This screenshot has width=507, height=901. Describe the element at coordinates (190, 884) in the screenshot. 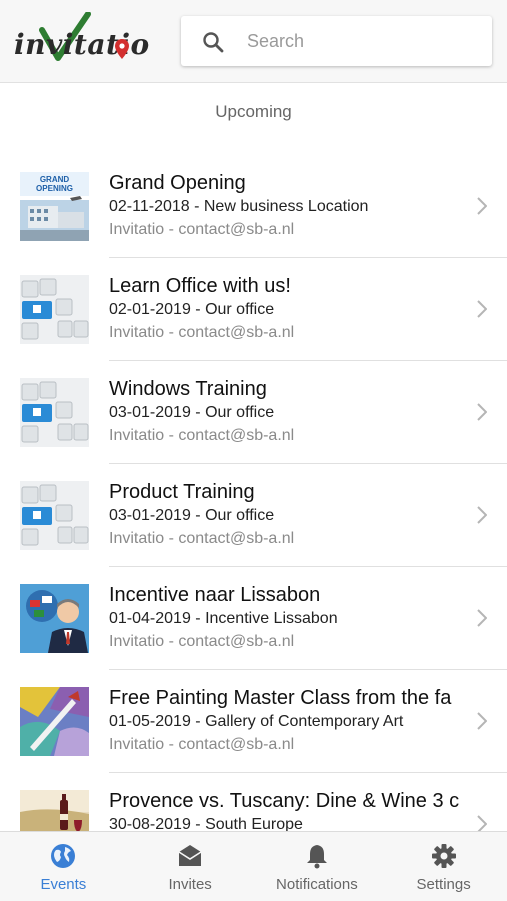

I see `nav-label-invites: Invites` at that location.